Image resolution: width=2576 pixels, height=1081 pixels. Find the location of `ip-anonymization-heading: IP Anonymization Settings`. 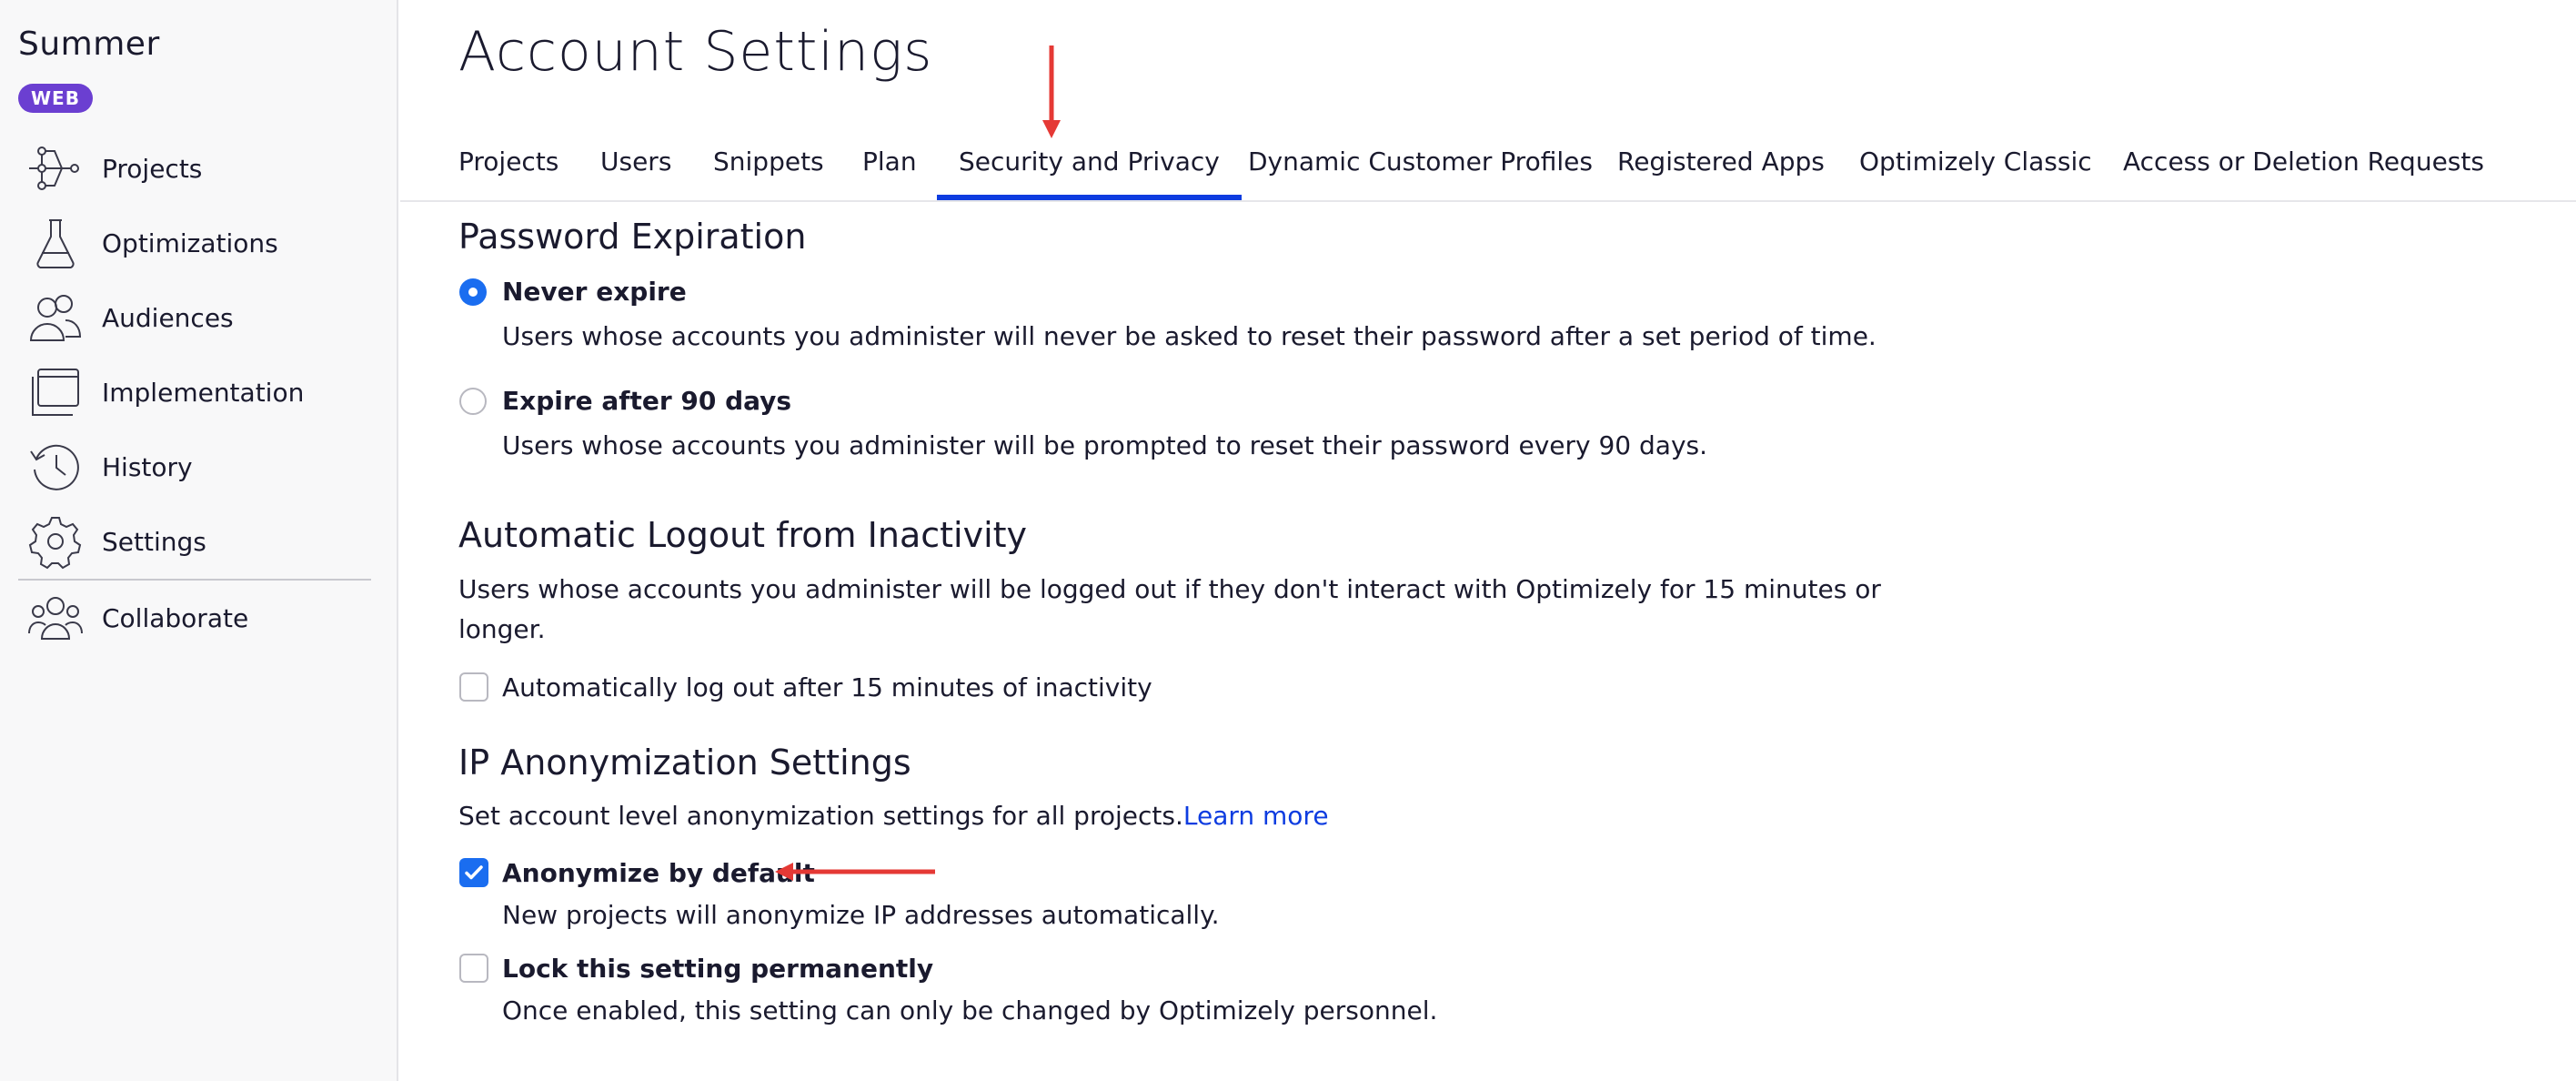

ip-anonymization-heading: IP Anonymization Settings is located at coordinates (684, 763).